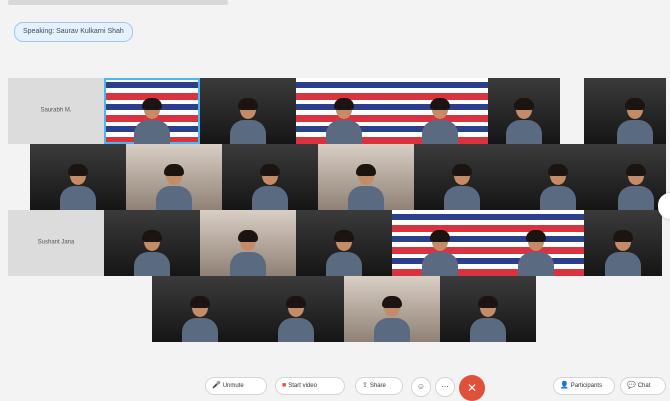 The image size is (670, 401). Describe the element at coordinates (118, 2) in the screenshot. I see `window-top-bar` at that location.